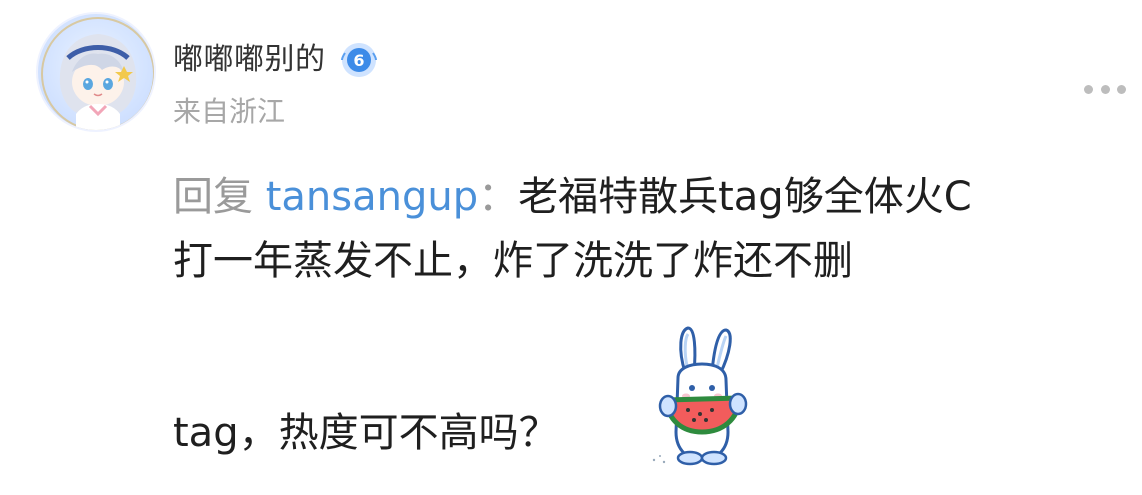  What do you see at coordinates (249, 60) in the screenshot?
I see `username: 嘟嘟嘟别的` at bounding box center [249, 60].